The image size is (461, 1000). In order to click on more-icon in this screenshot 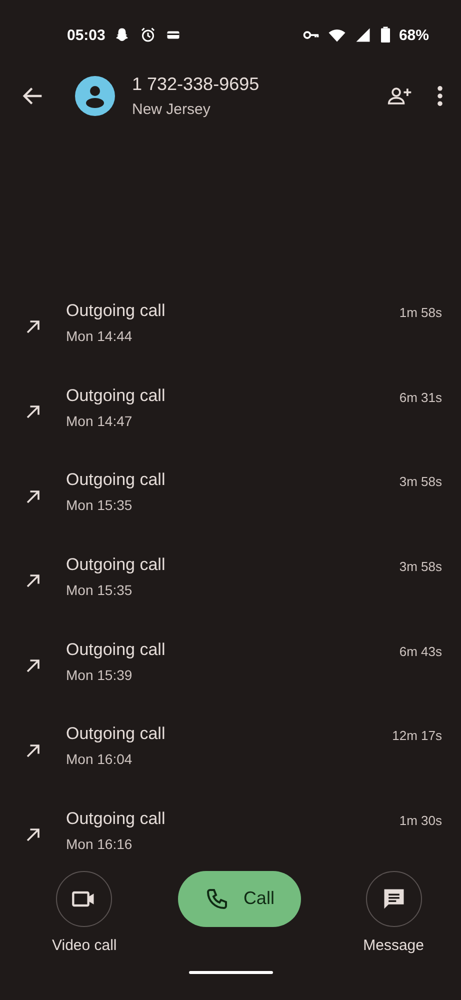, I will do `click(440, 96)`.